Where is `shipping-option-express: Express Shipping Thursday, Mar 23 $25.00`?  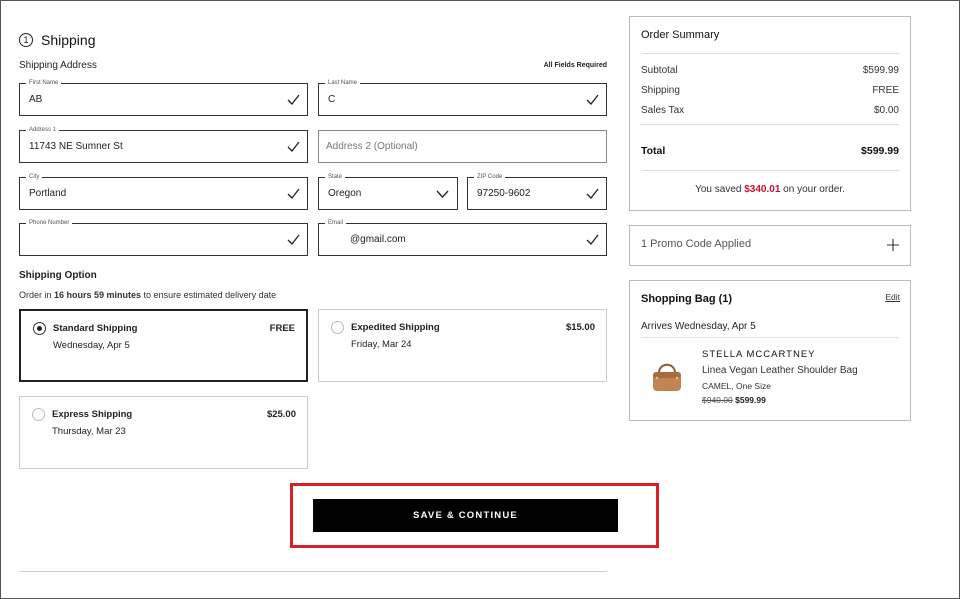 shipping-option-express: Express Shipping Thursday, Mar 23 $25.00 is located at coordinates (163, 432).